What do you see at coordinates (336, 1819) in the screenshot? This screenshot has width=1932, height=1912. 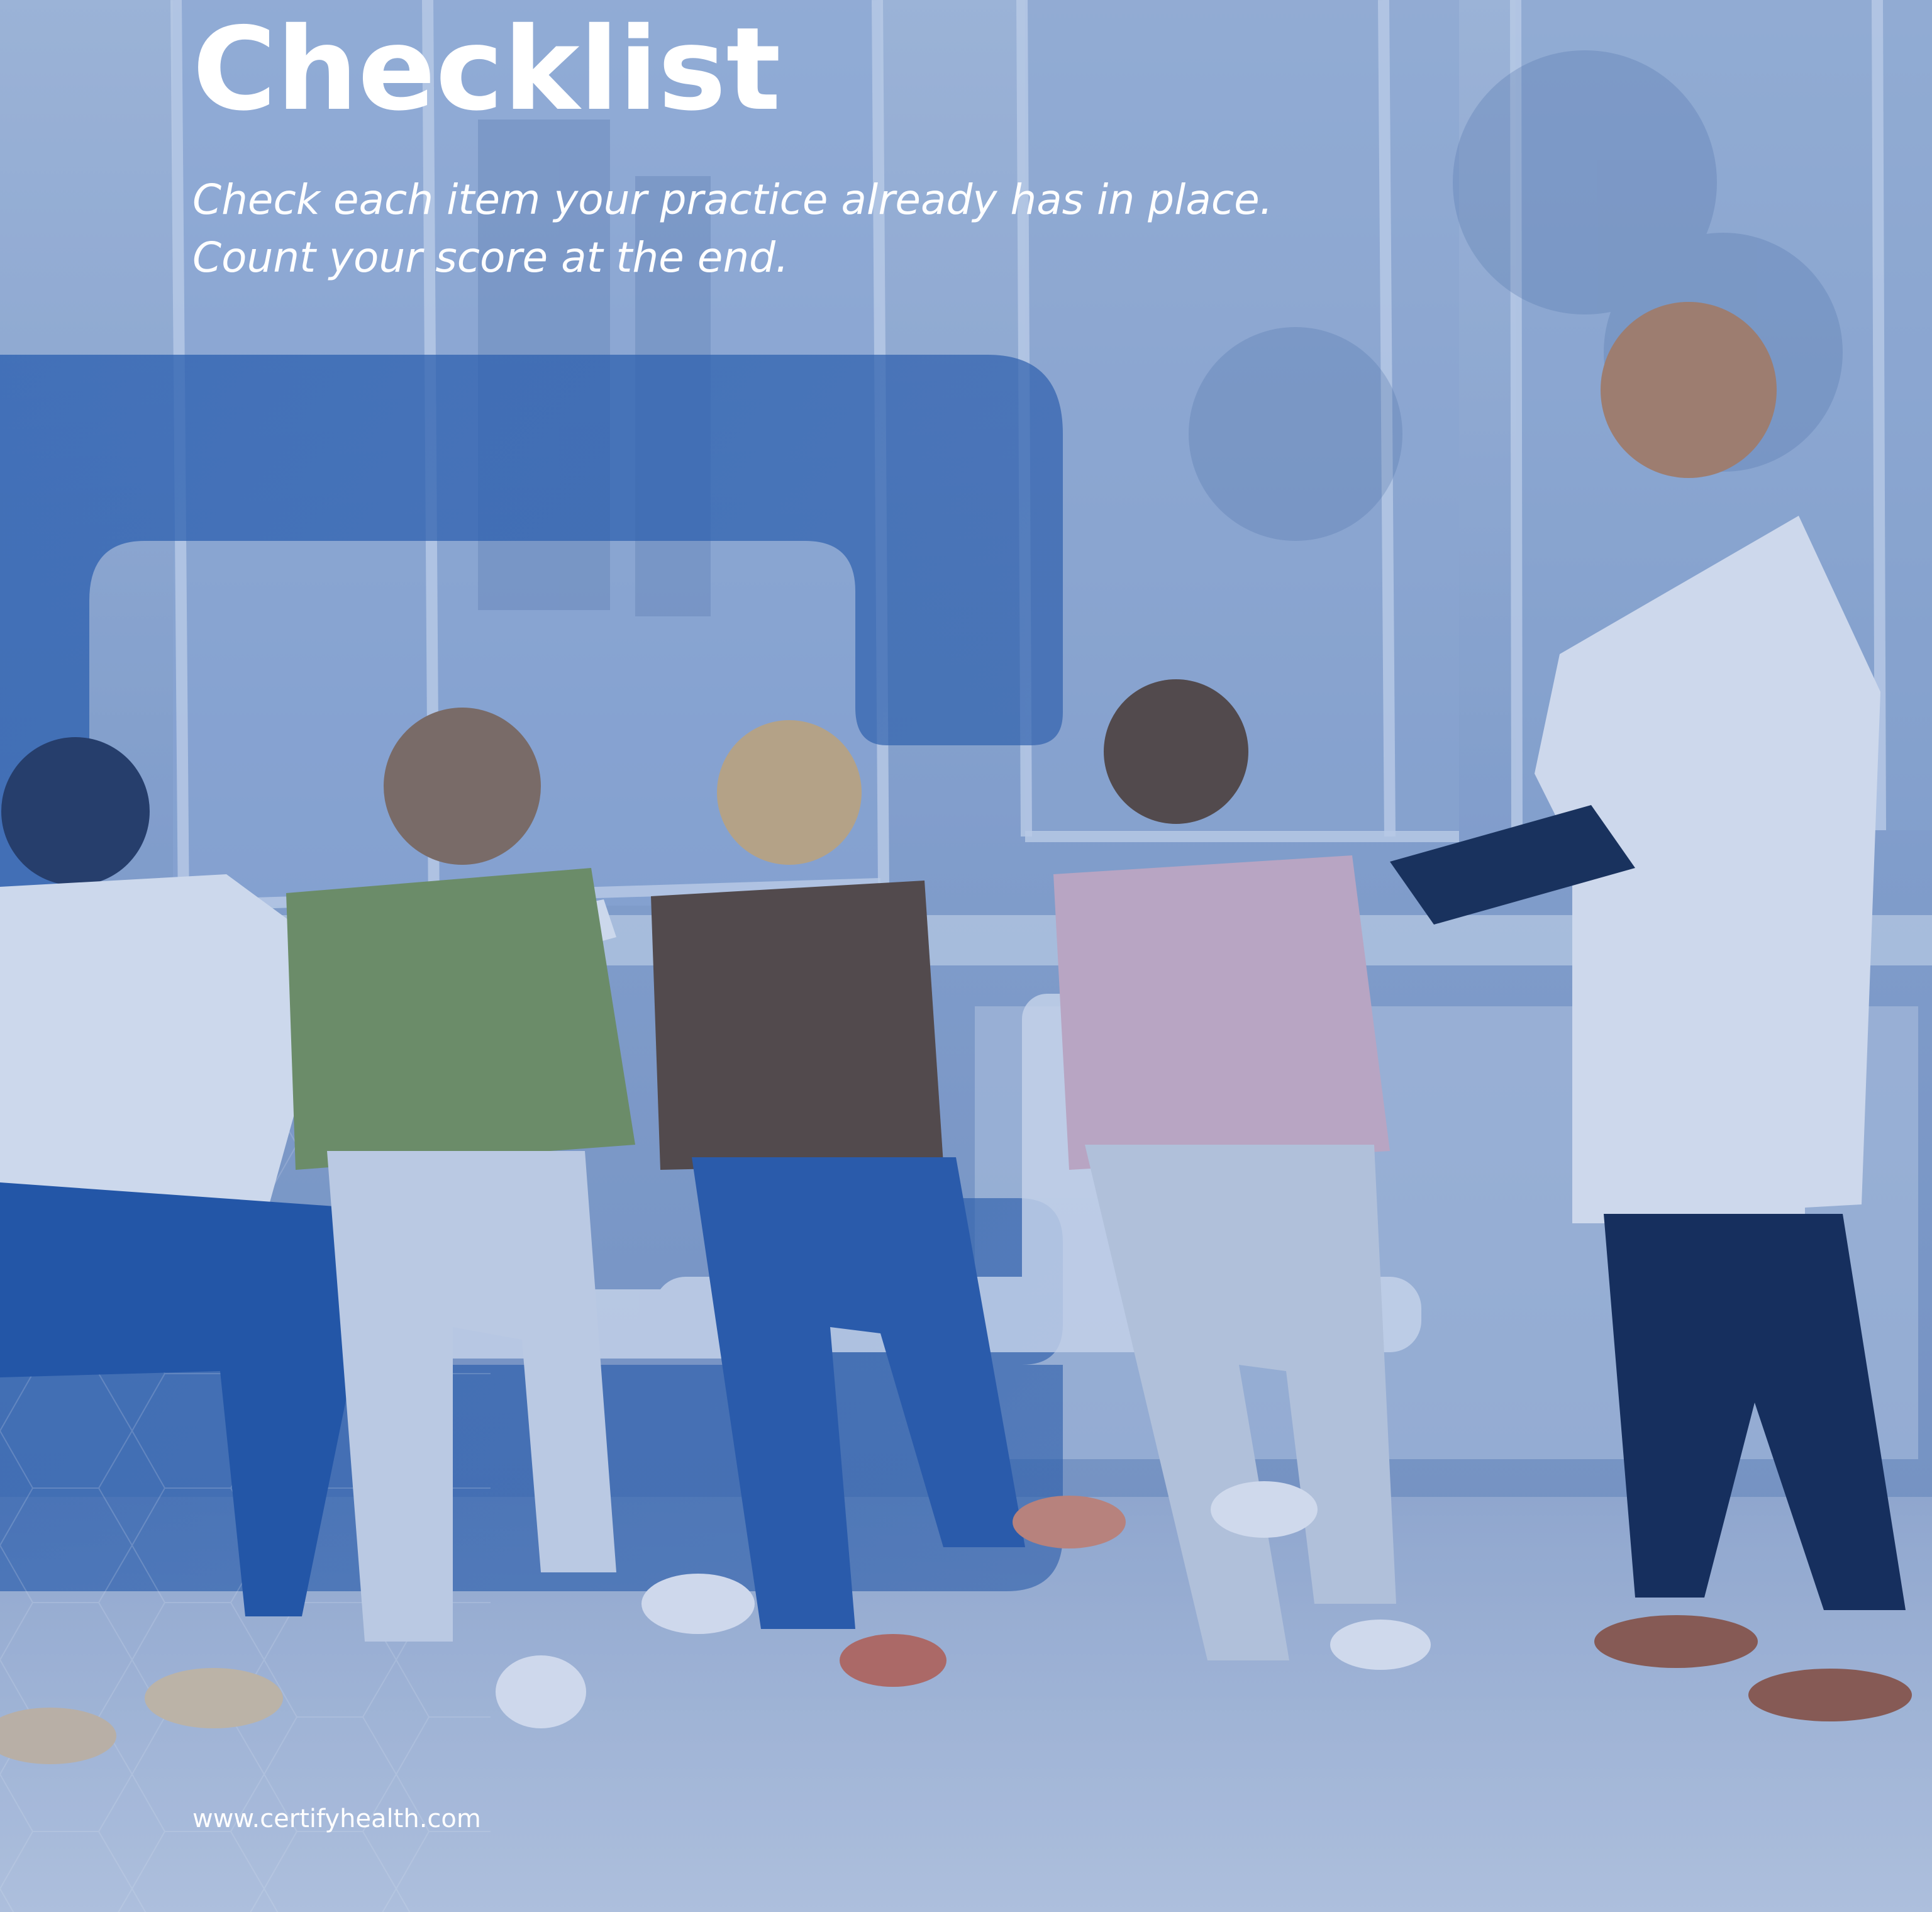 I see `website-link: www.certifyhealth.com` at bounding box center [336, 1819].